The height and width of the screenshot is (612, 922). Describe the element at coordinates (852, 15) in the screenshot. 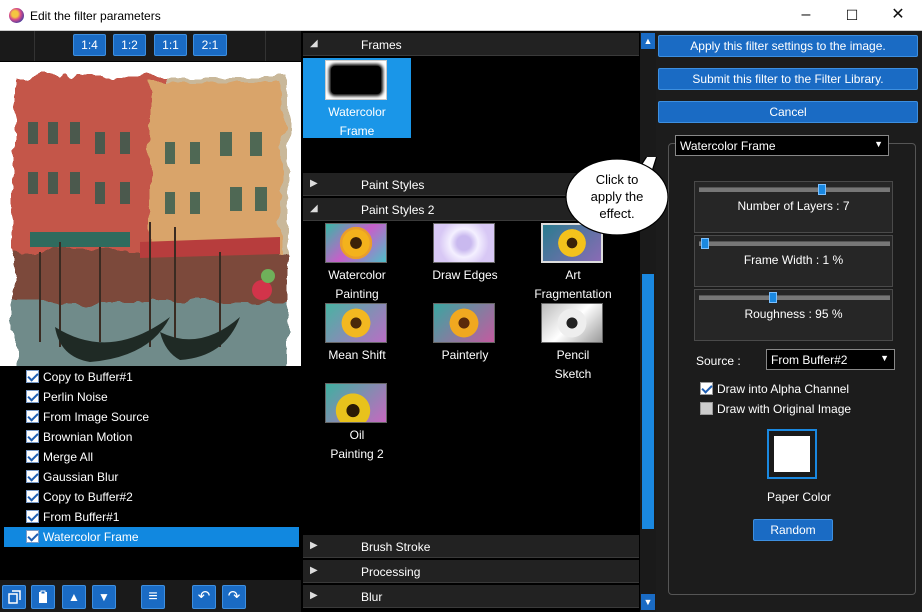

I see `maximize-button: ☐` at that location.